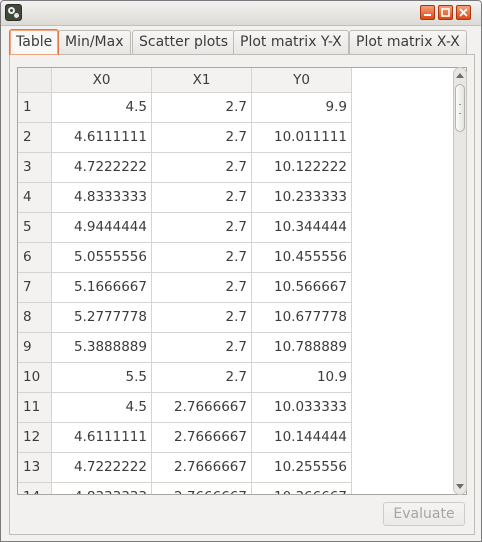 This screenshot has height=542, width=482. I want to click on table-cell: 10.9, so click(302, 378).